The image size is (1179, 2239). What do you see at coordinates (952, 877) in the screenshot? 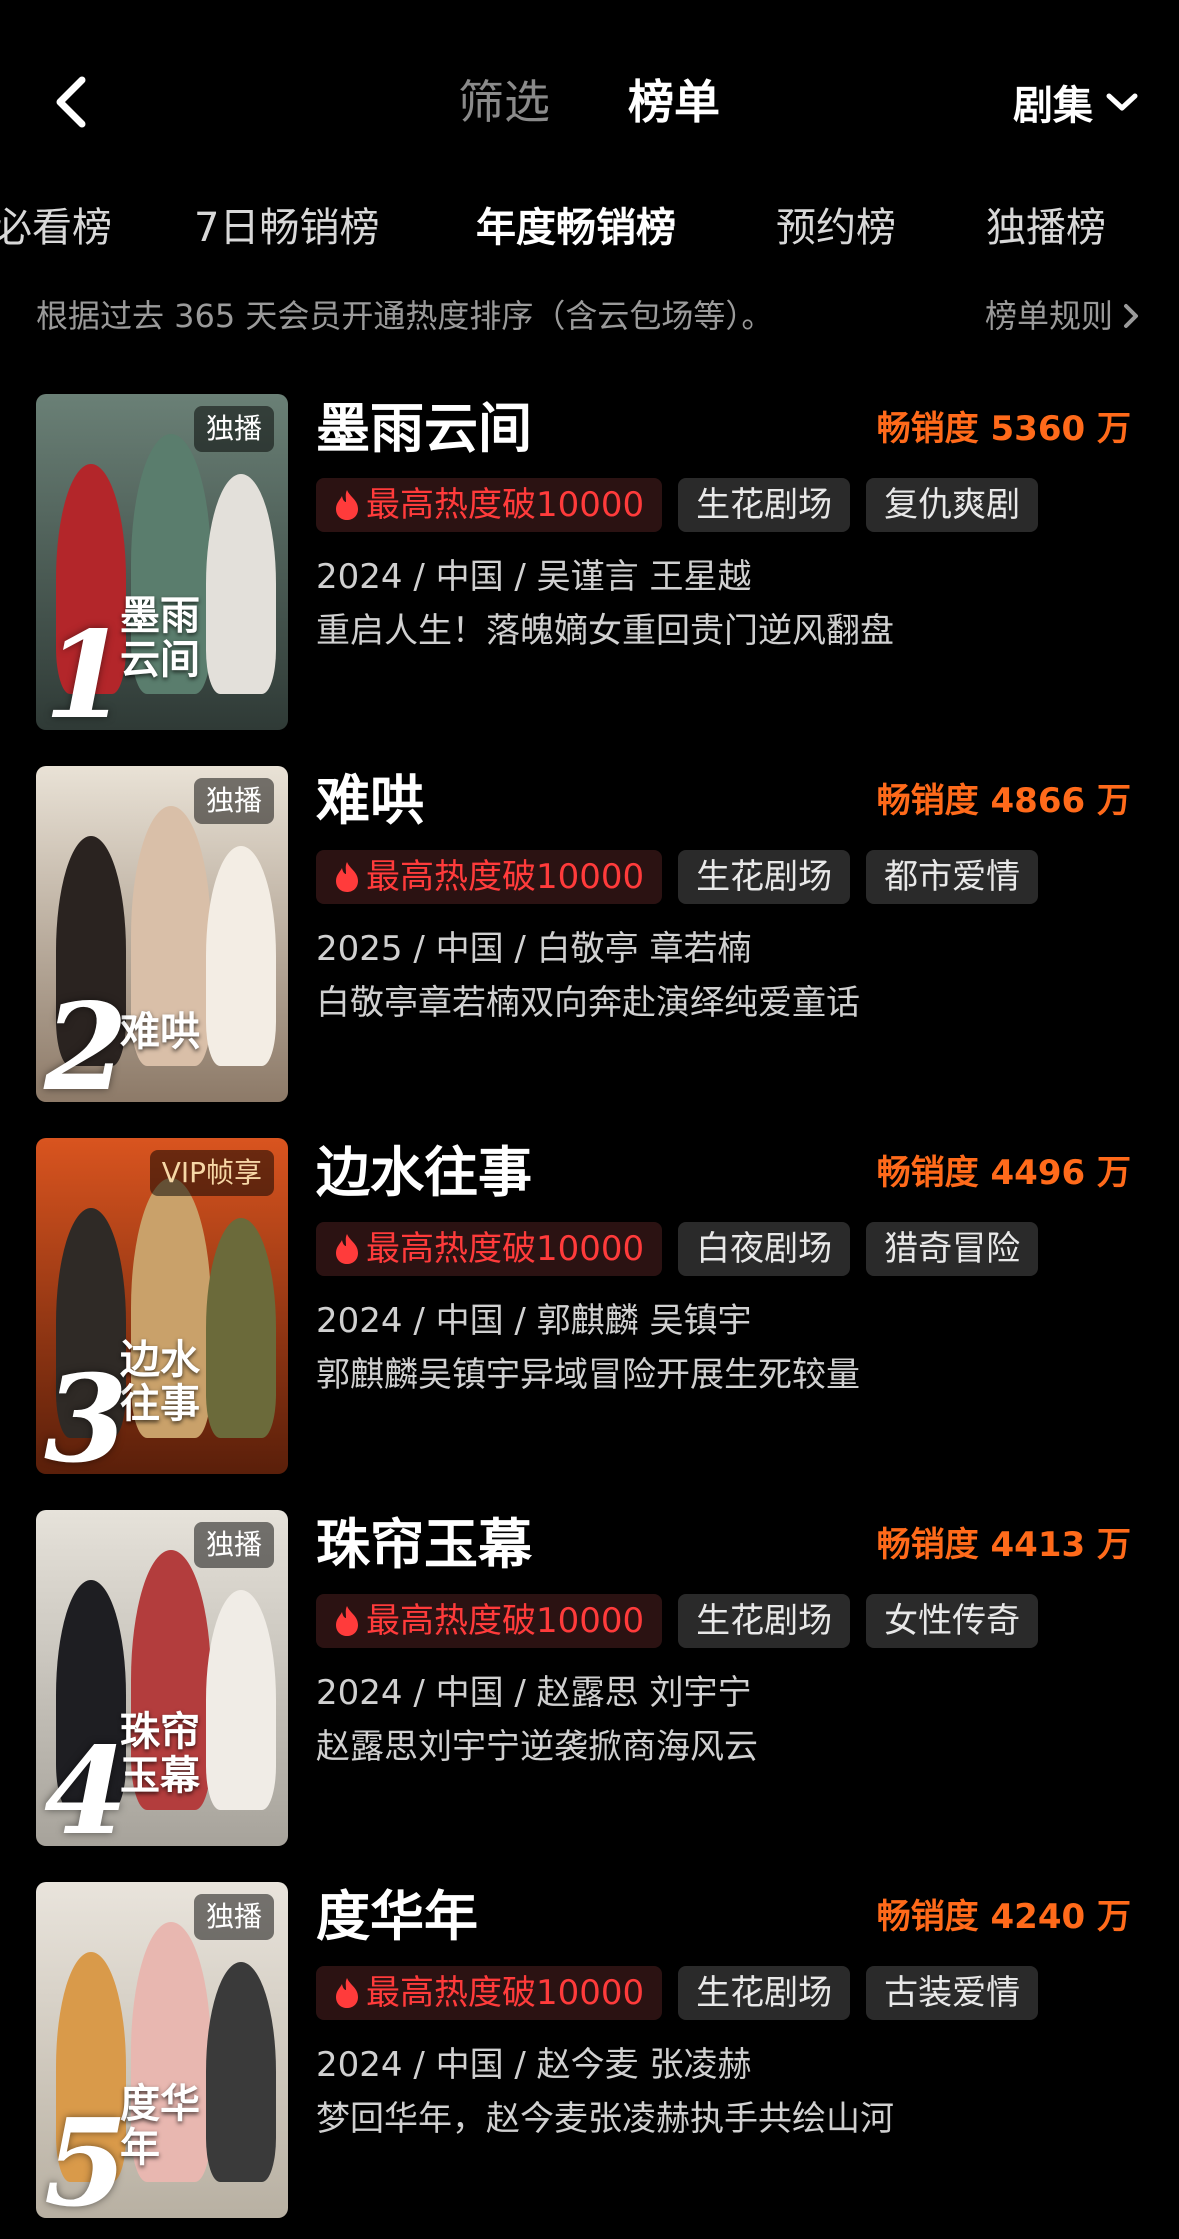
I see `genre-tag: 都市爱情` at bounding box center [952, 877].